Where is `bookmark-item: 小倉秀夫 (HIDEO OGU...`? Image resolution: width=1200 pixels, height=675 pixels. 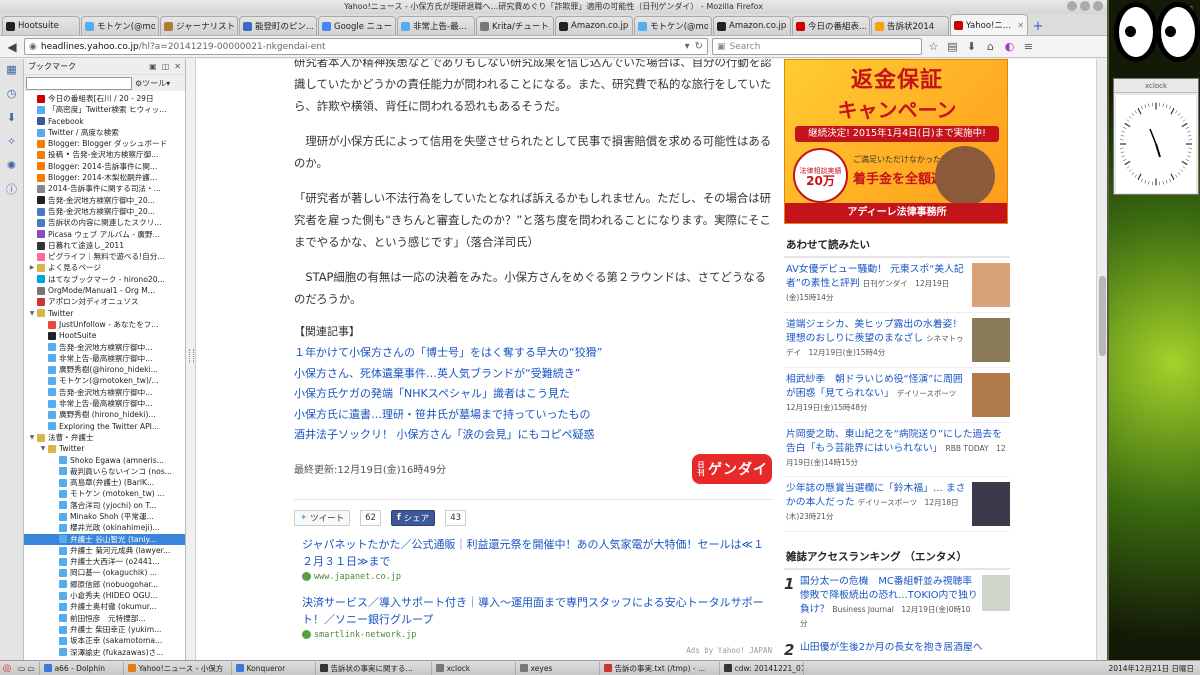
bookmark-item: 小倉秀夫 (HIDEO OGU... is located at coordinates (104, 595).